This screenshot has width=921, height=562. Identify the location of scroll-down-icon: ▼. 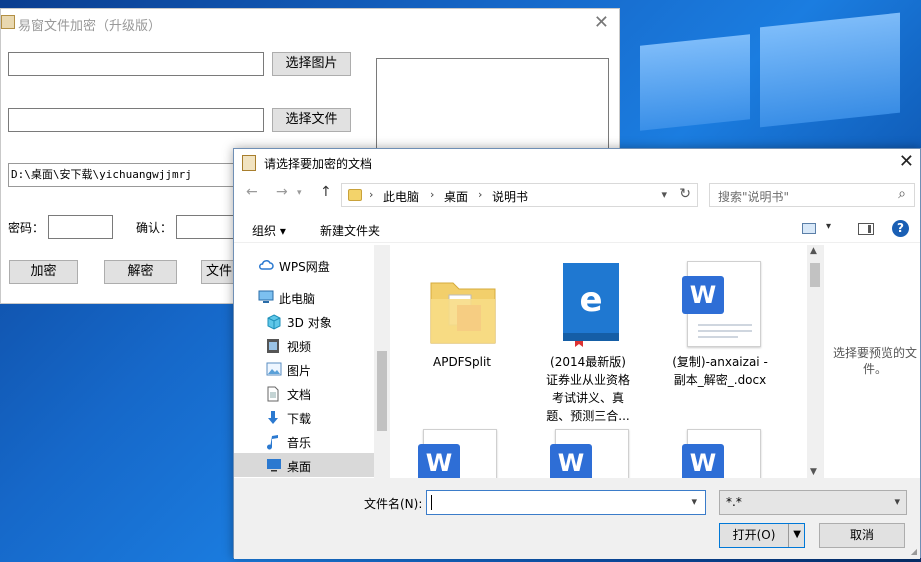
(813, 472).